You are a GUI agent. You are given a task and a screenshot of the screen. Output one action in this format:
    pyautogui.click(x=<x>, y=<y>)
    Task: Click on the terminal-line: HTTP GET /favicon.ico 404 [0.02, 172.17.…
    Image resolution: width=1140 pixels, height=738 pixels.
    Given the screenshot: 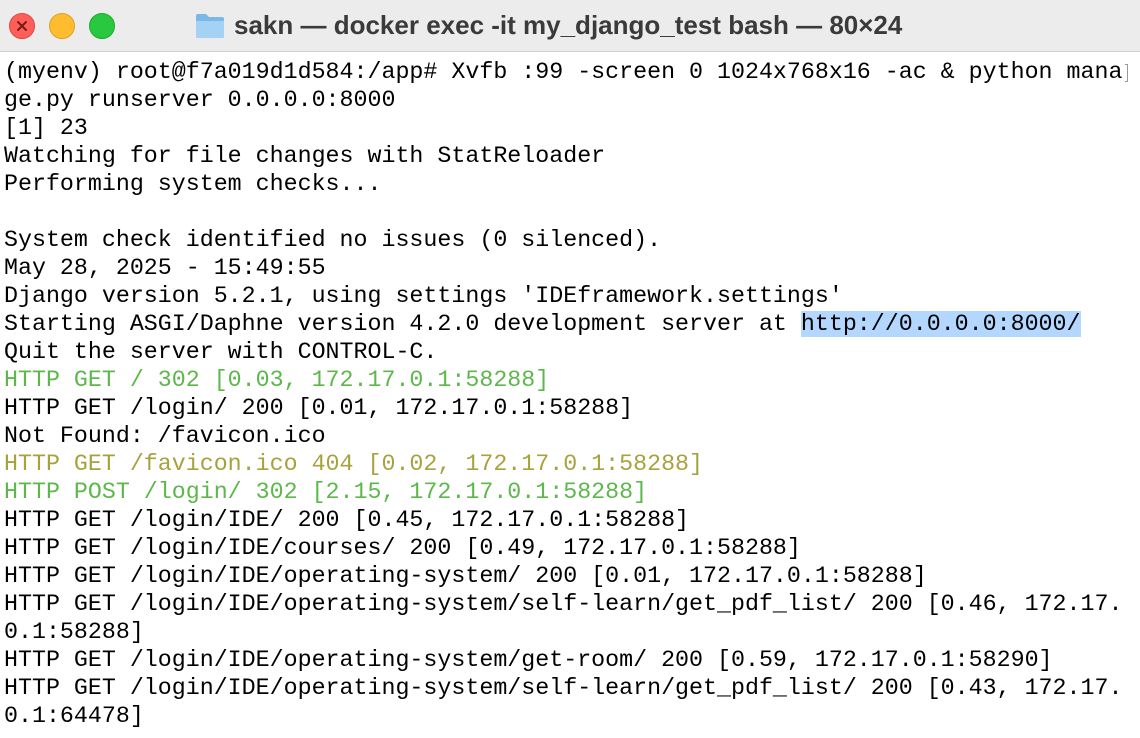 What is the action you would take?
    pyautogui.click(x=354, y=464)
    